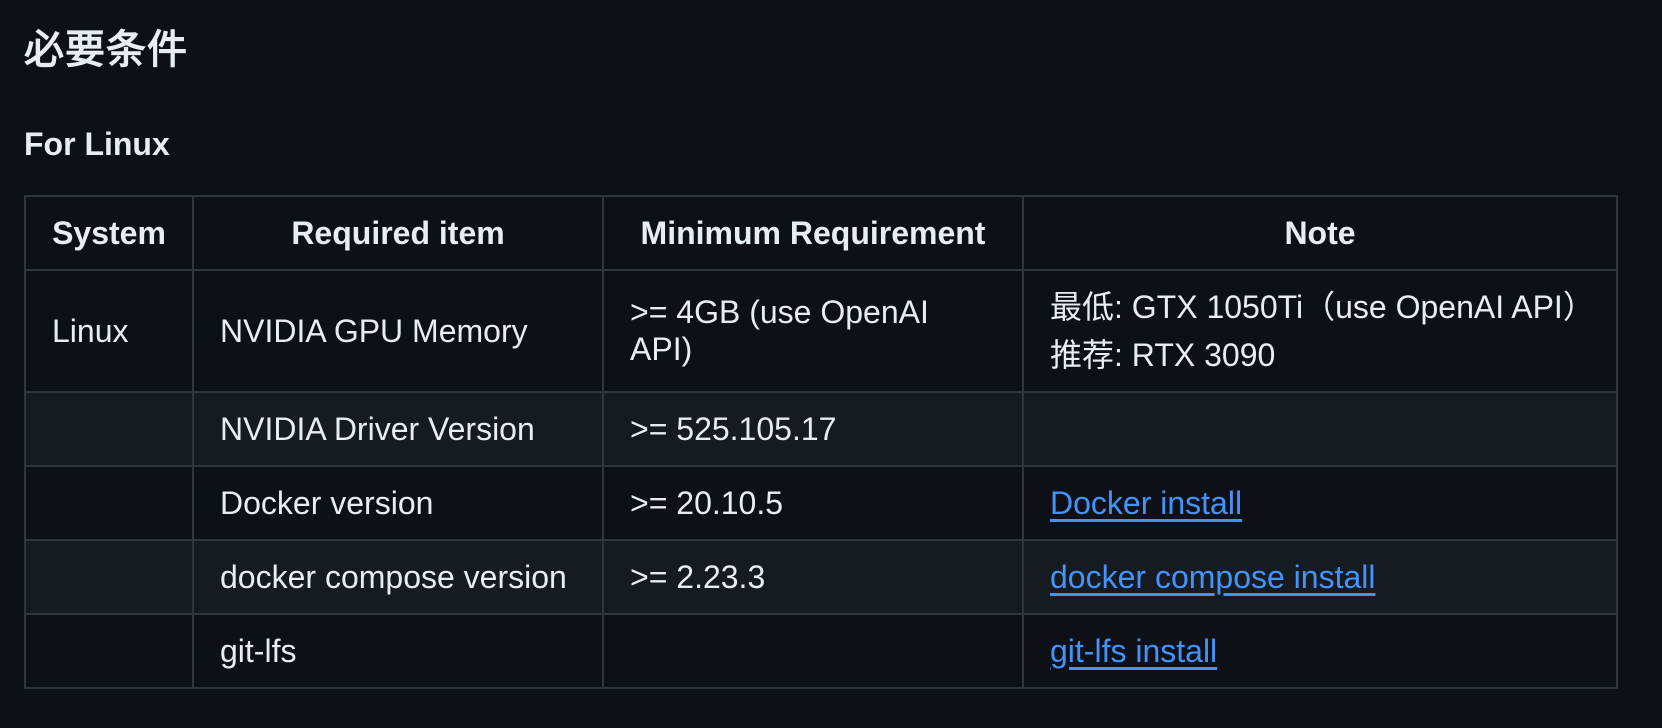 The width and height of the screenshot is (1662, 728). I want to click on header-minimum-requirement: Minimum Requirement, so click(813, 233).